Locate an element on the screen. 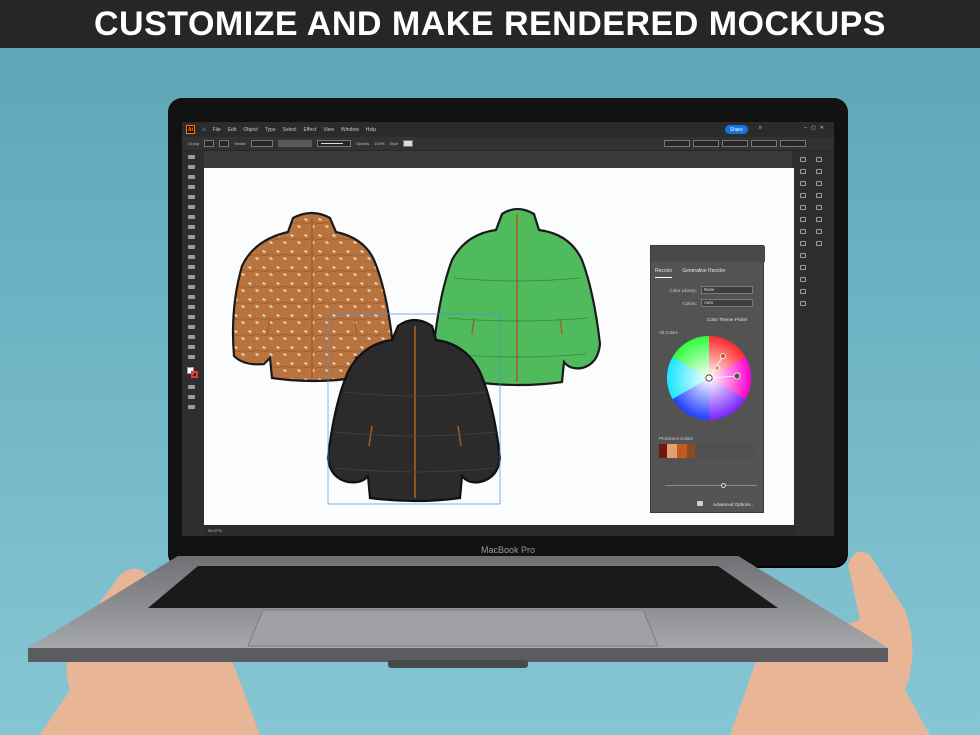 Image resolution: width=980 pixels, height=735 pixels. color-library-label: Color Library: is located at coordinates (683, 290).